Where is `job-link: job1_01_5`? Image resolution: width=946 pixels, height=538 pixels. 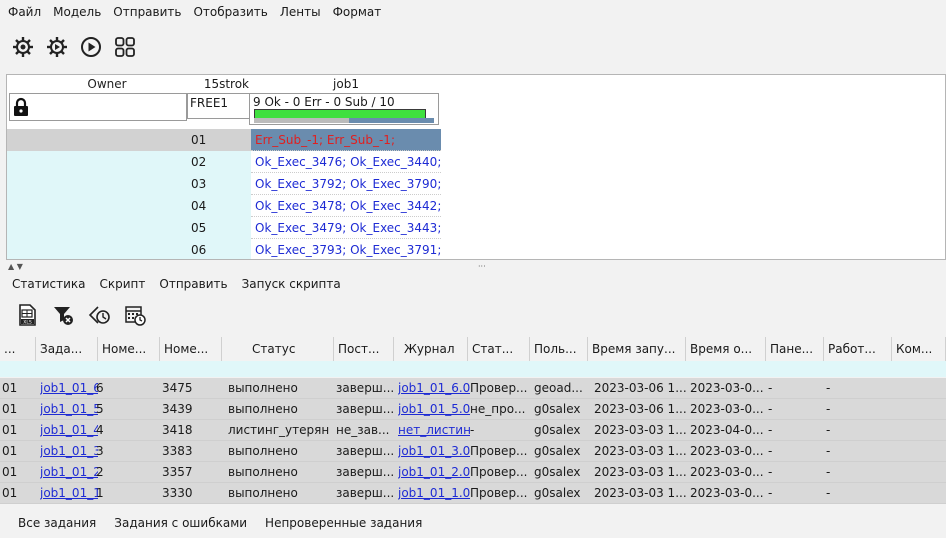
job-link: job1_01_5 is located at coordinates (69, 409).